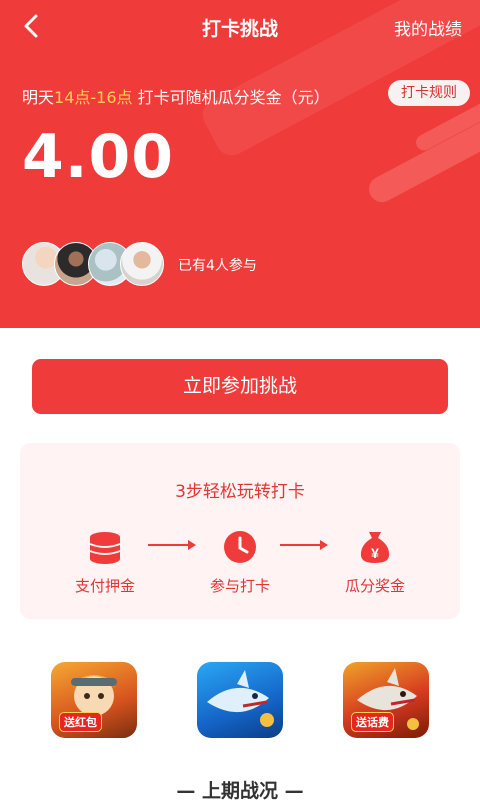  I want to click on game-card, so click(240, 700).